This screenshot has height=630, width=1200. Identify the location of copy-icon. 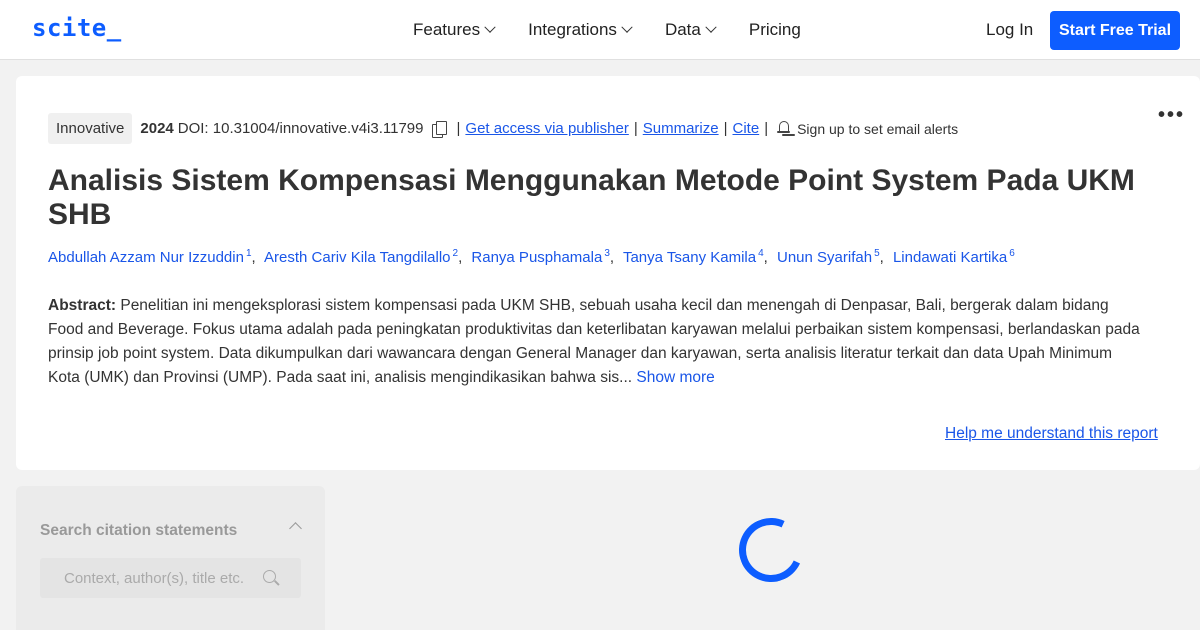
(439, 129).